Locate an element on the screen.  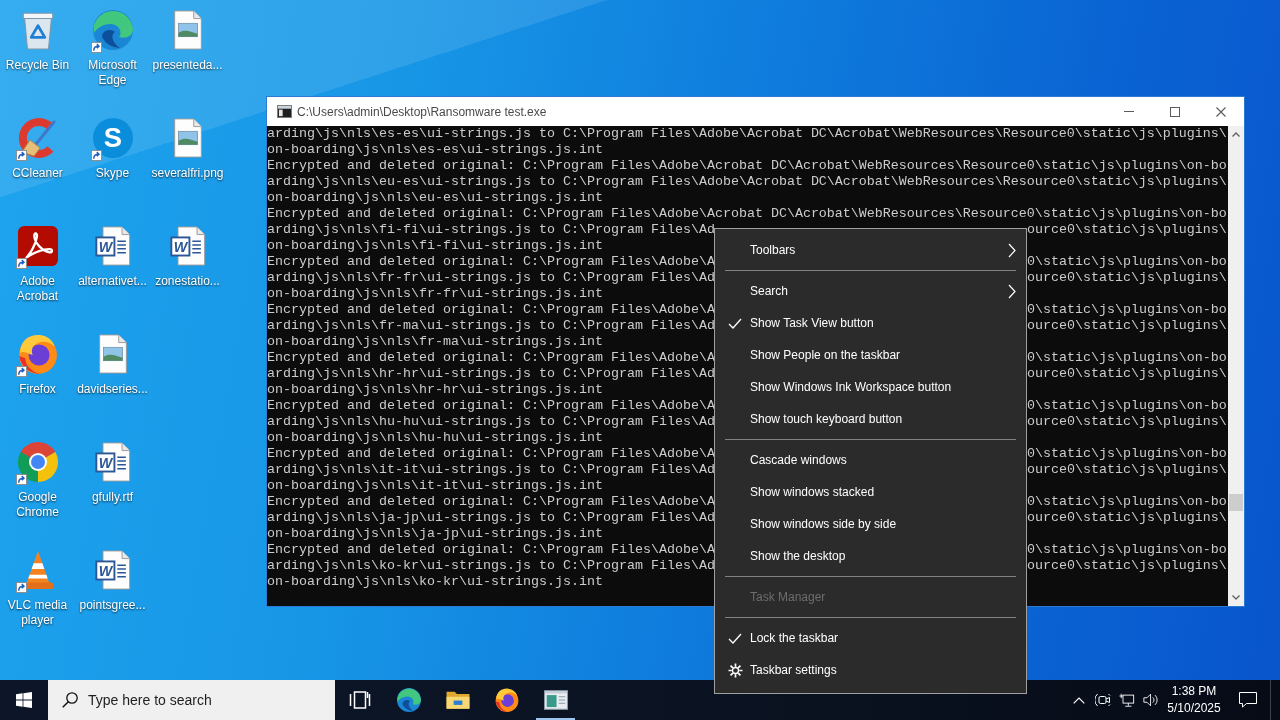
console-text: arding\js\nls\hu-hu\ui-strings.js to C:\Program Files\Ad is located at coordinates (491, 422).